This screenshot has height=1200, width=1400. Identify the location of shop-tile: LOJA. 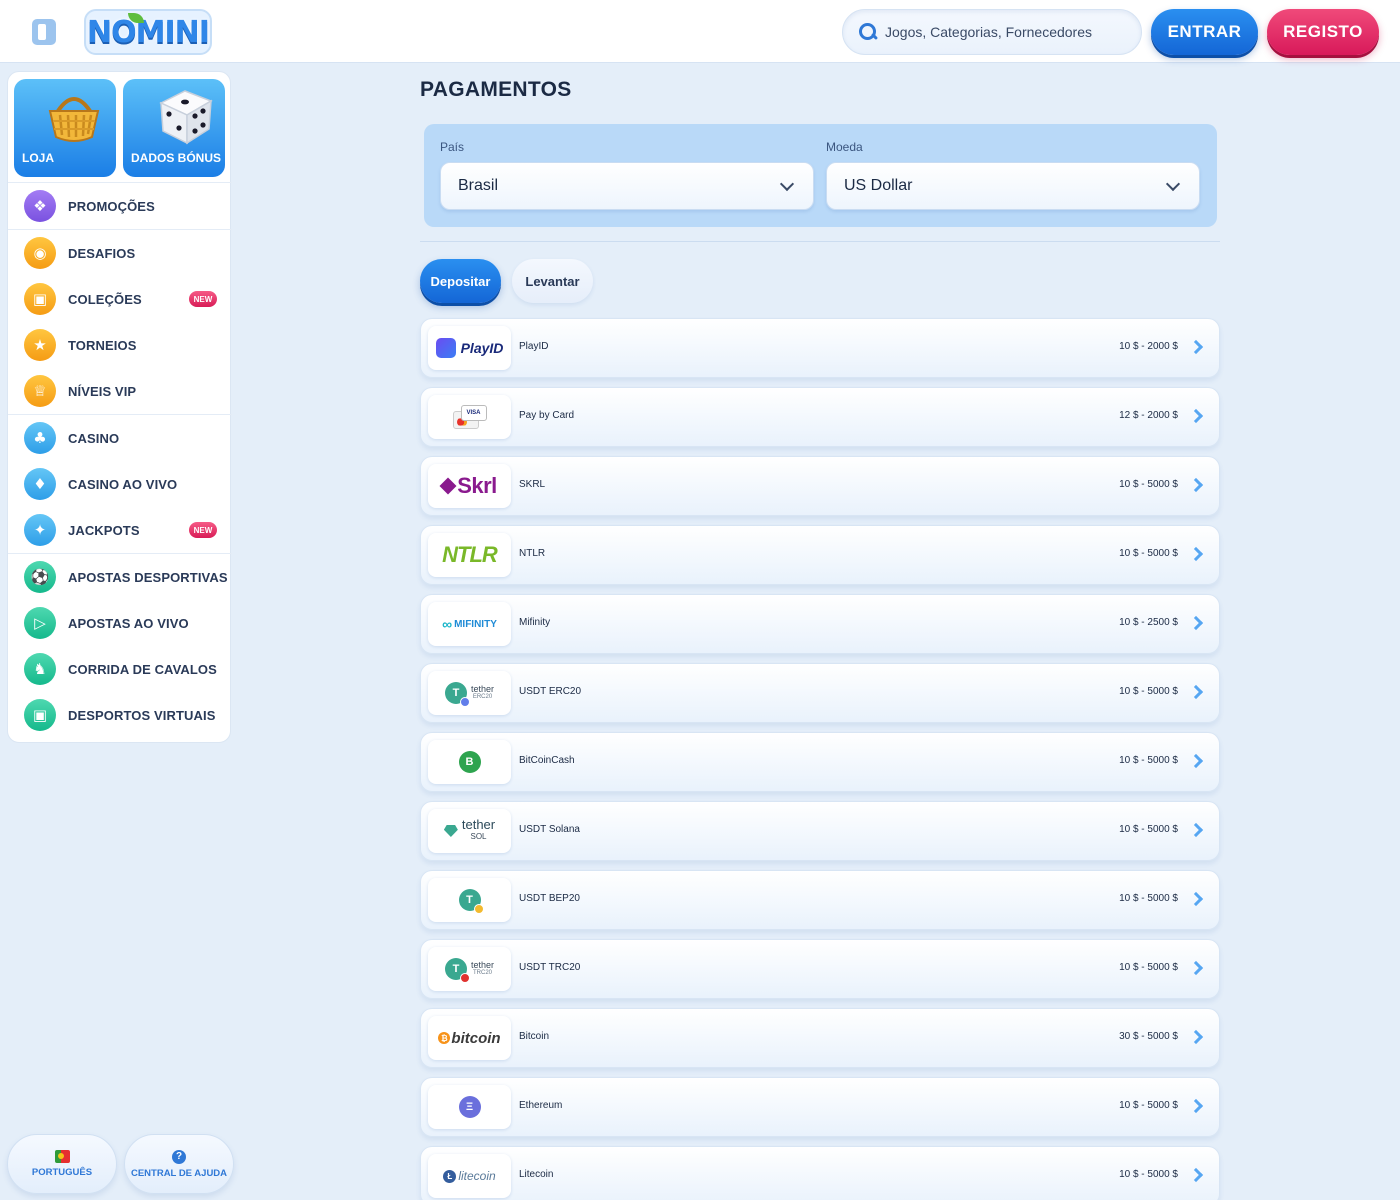
(65, 128).